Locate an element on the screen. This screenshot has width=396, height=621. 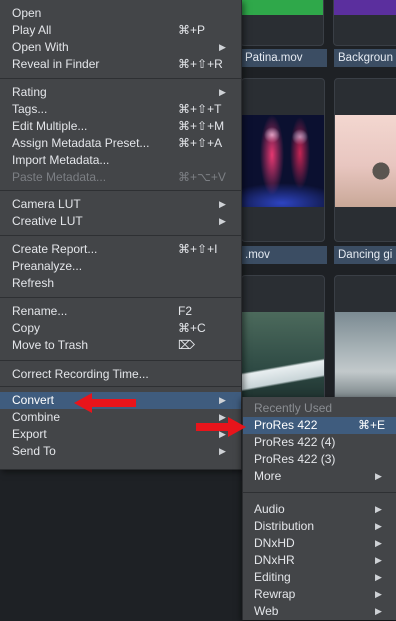
submenu-item-label: Web is located at coordinates (266, 611).